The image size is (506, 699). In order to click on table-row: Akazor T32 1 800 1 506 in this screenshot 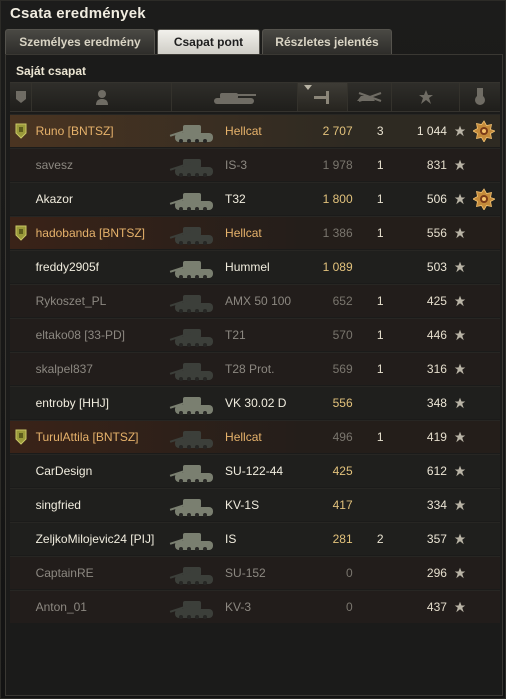, I will do `click(255, 198)`.